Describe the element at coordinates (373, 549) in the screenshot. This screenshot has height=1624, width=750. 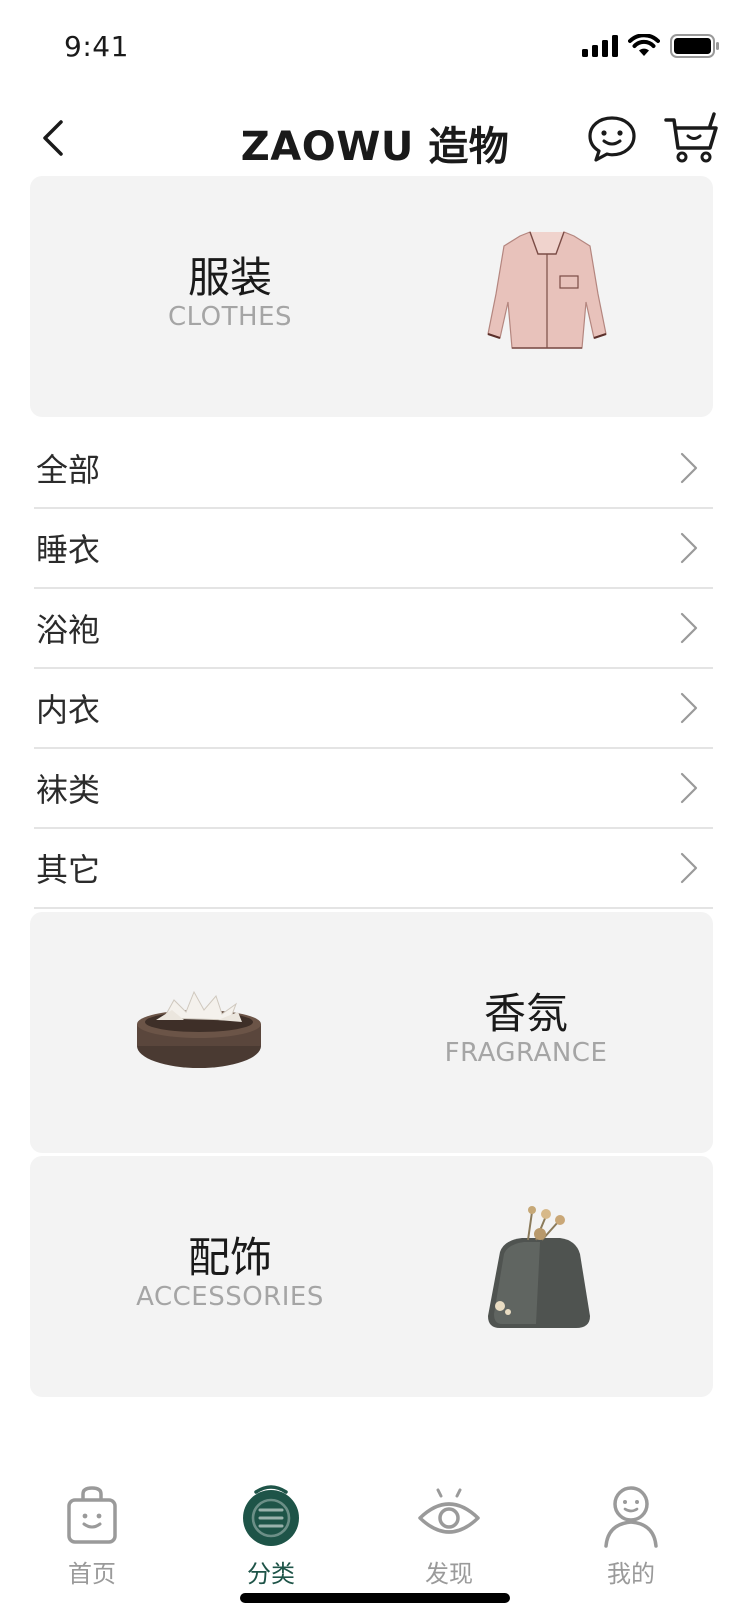
I see `list-item: 睡衣` at that location.